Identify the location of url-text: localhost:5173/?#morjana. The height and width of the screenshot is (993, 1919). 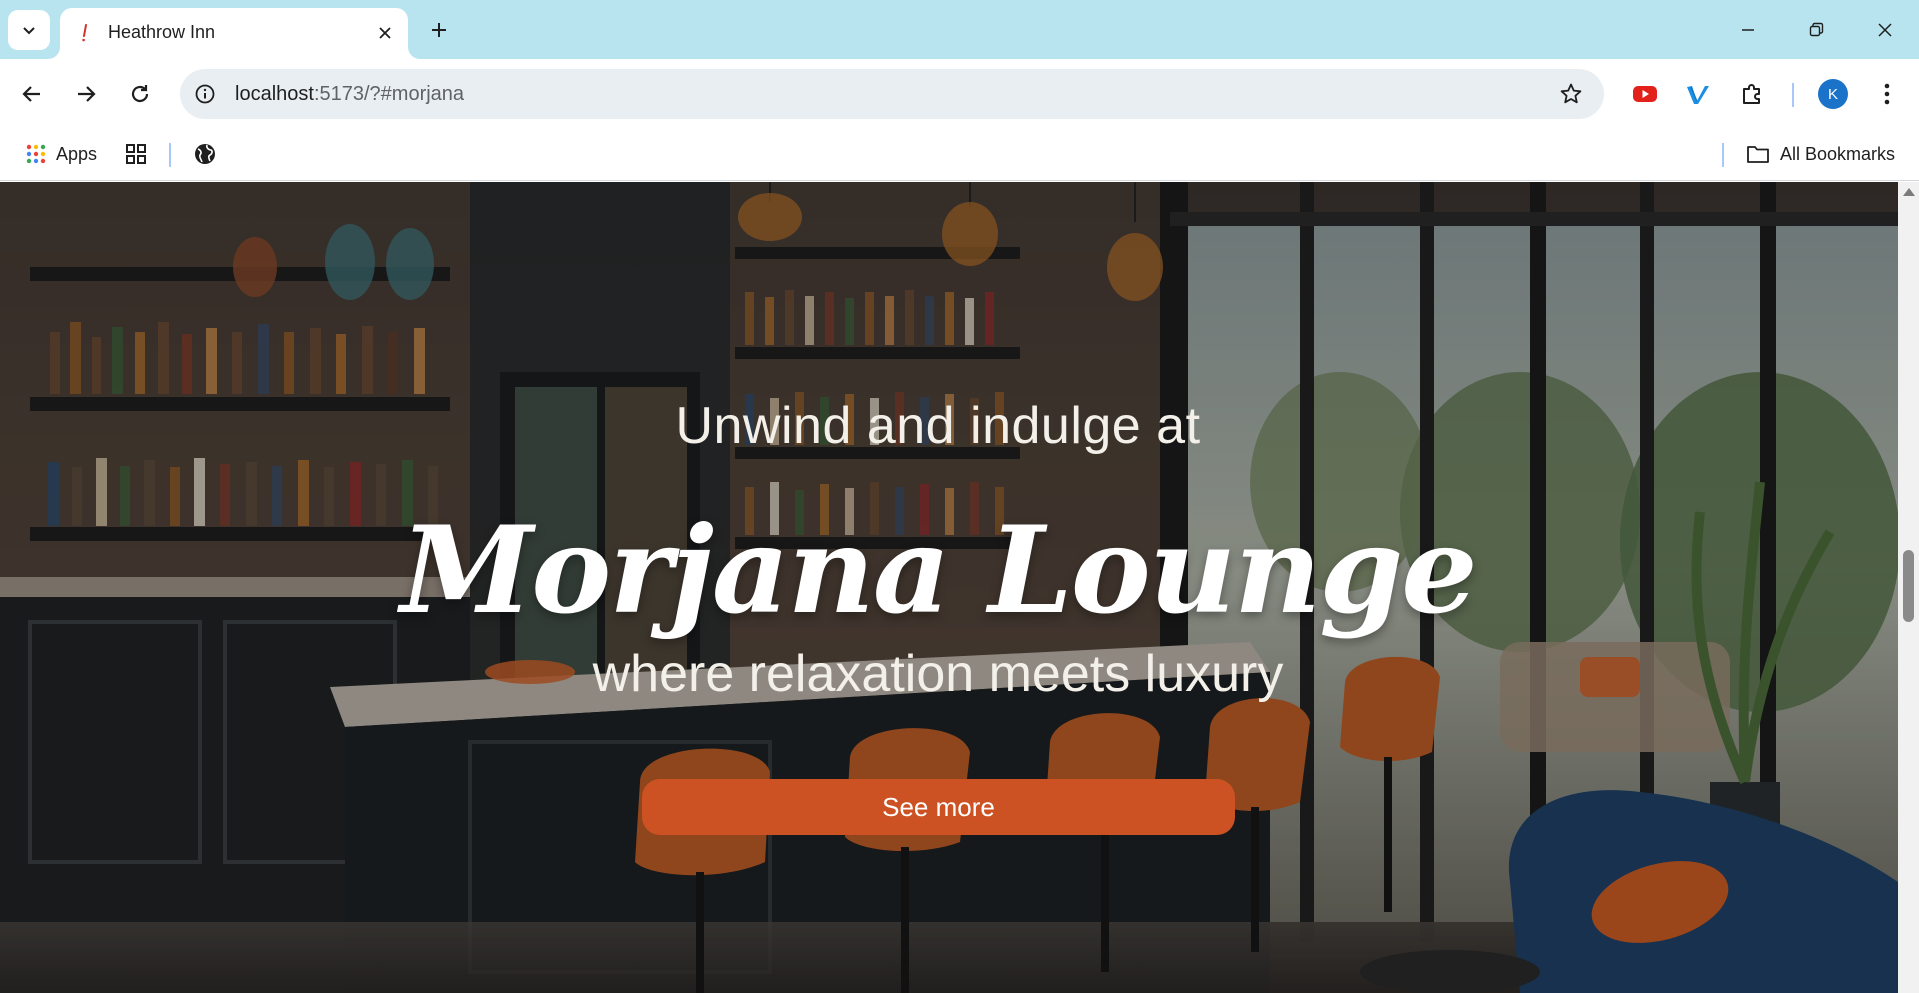
(349, 94).